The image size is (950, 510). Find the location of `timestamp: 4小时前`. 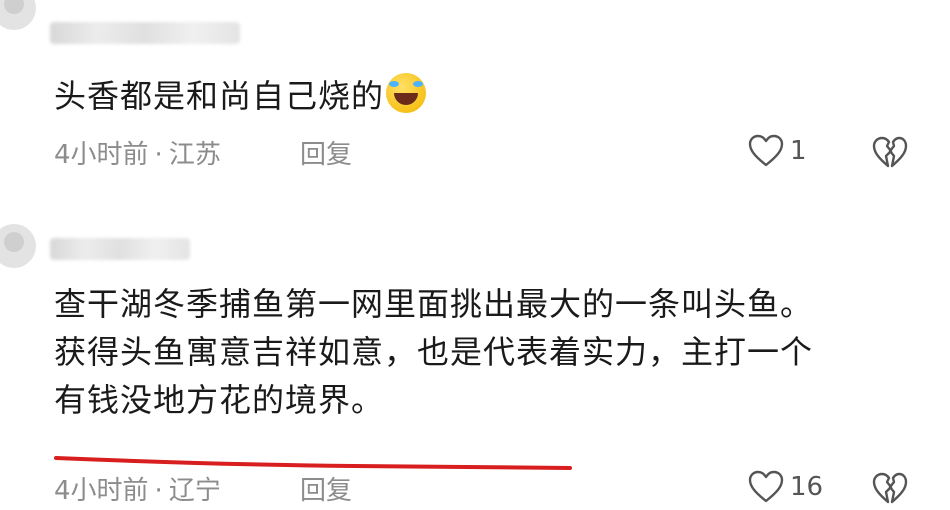

timestamp: 4小时前 is located at coordinates (101, 491).